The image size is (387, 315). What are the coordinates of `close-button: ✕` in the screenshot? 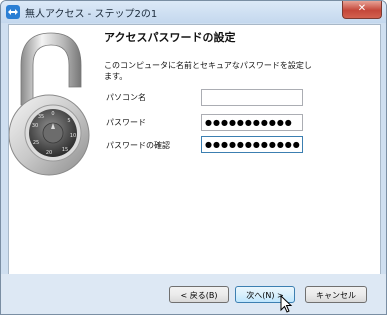 It's located at (362, 10).